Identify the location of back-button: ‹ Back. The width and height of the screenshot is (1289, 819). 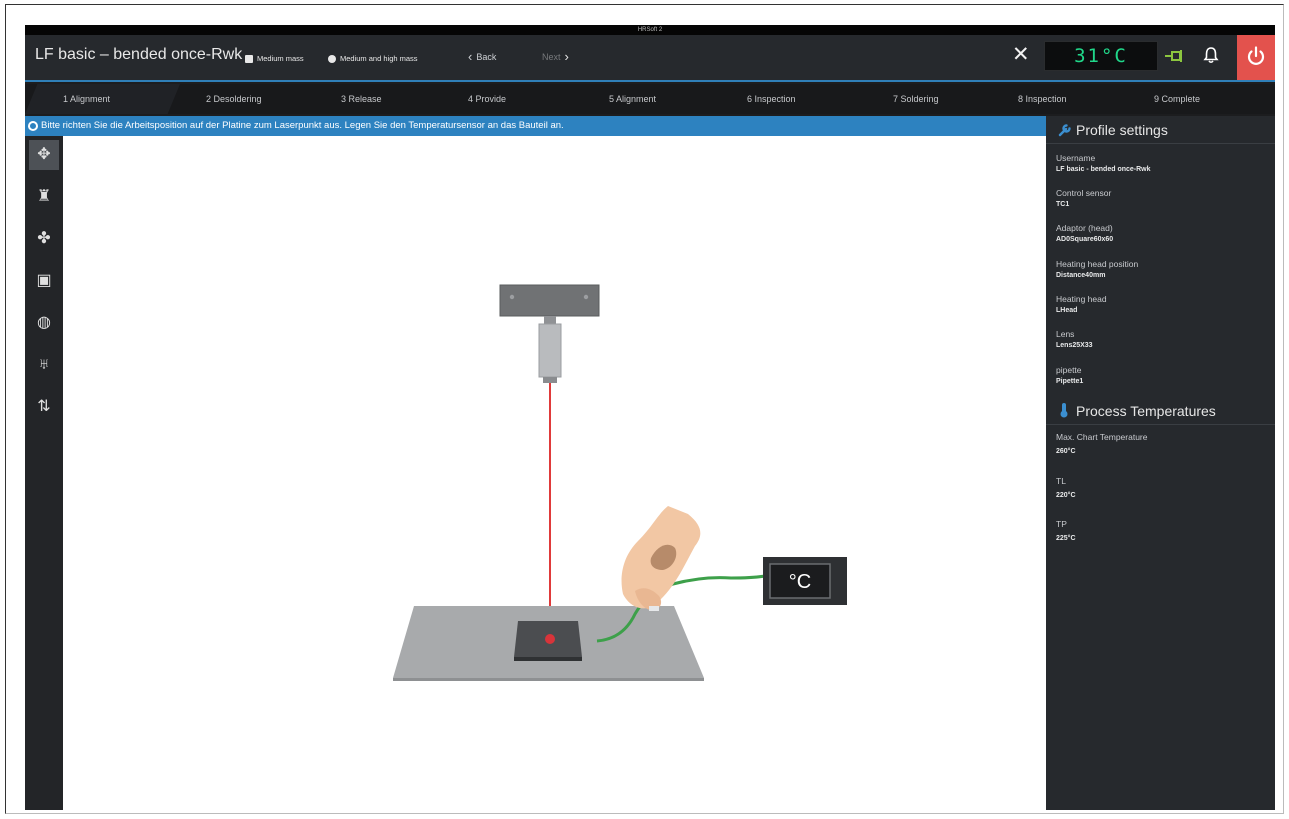
(482, 56).